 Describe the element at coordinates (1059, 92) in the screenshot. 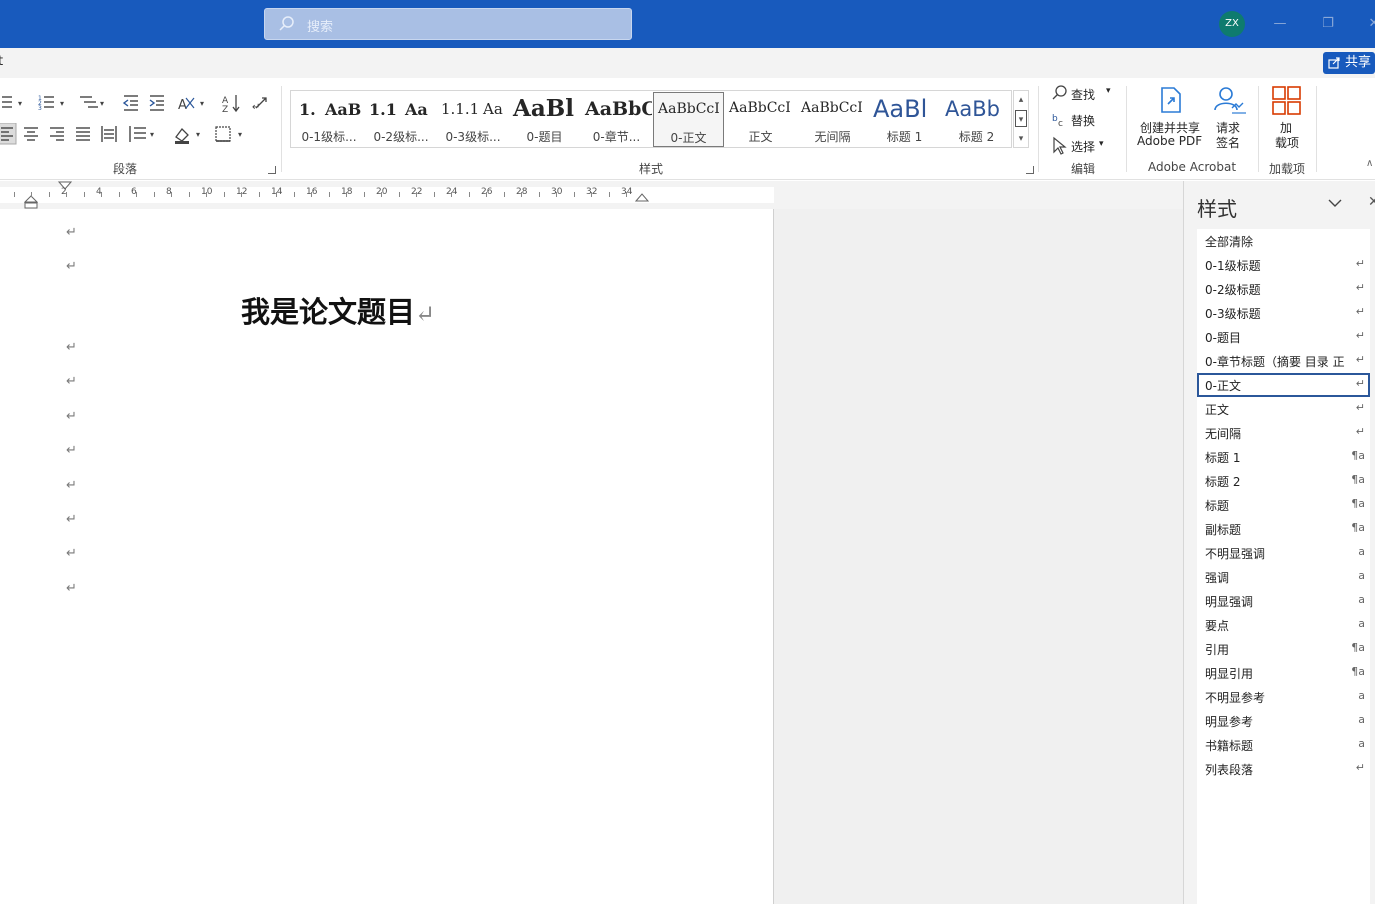

I see `find-icon` at that location.